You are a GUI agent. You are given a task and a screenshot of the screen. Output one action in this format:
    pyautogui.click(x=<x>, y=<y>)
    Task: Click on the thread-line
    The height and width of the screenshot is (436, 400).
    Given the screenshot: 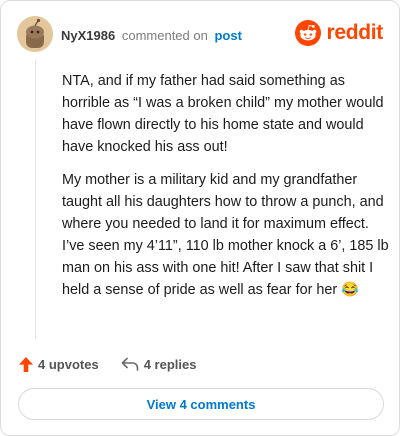 What is the action you would take?
    pyautogui.click(x=35, y=199)
    